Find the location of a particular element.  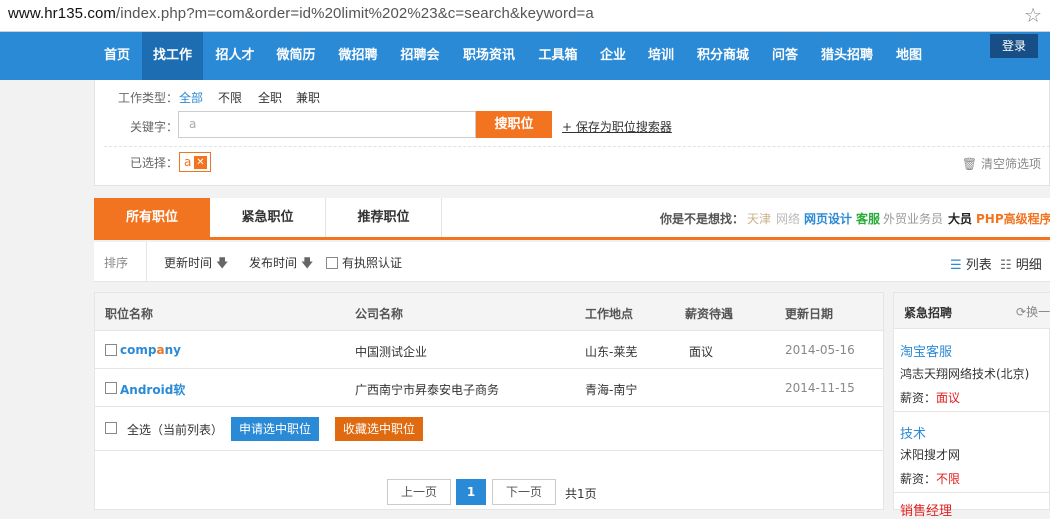

col-company: 公司名称 is located at coordinates (379, 314).